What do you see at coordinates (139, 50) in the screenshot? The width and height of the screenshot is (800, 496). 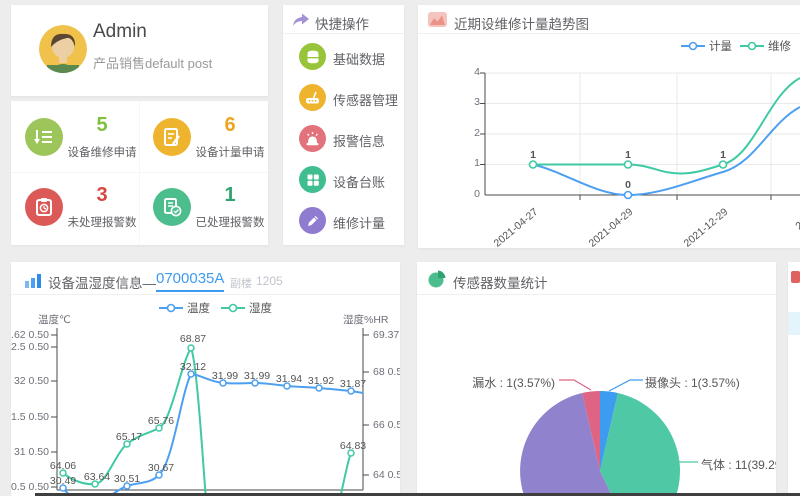 I see `profile-card: Admin 产品销售default post` at bounding box center [139, 50].